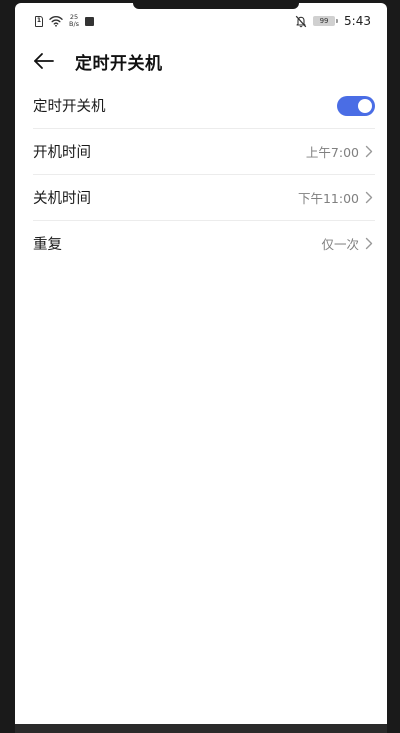 This screenshot has width=400, height=733. Describe the element at coordinates (365, 105) in the screenshot. I see `toggle-knob` at that location.